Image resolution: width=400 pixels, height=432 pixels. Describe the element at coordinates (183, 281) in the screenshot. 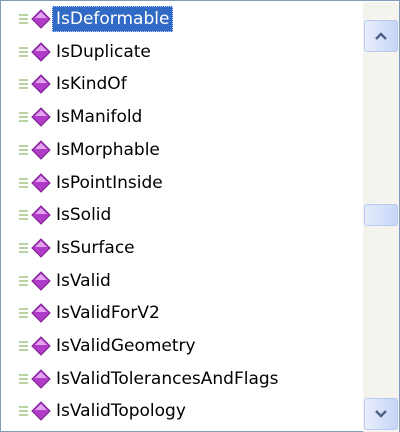

I see `list-item: IsValid` at that location.